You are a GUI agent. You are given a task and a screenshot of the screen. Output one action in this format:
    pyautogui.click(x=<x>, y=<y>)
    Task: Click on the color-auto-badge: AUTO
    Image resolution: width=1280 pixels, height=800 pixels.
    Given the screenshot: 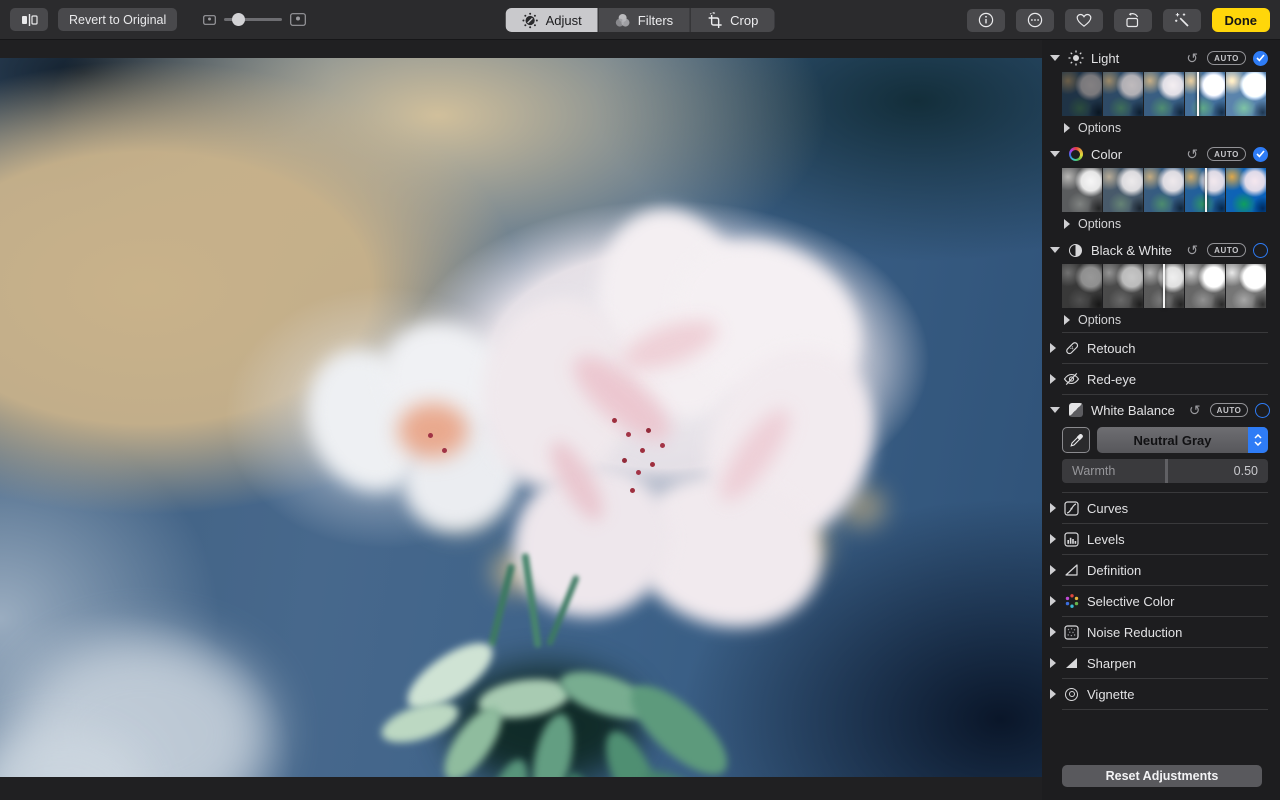 What is the action you would take?
    pyautogui.click(x=1226, y=154)
    